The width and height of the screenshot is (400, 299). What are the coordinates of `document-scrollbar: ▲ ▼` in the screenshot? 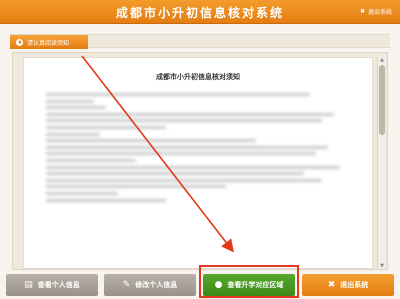 It's located at (381, 163).